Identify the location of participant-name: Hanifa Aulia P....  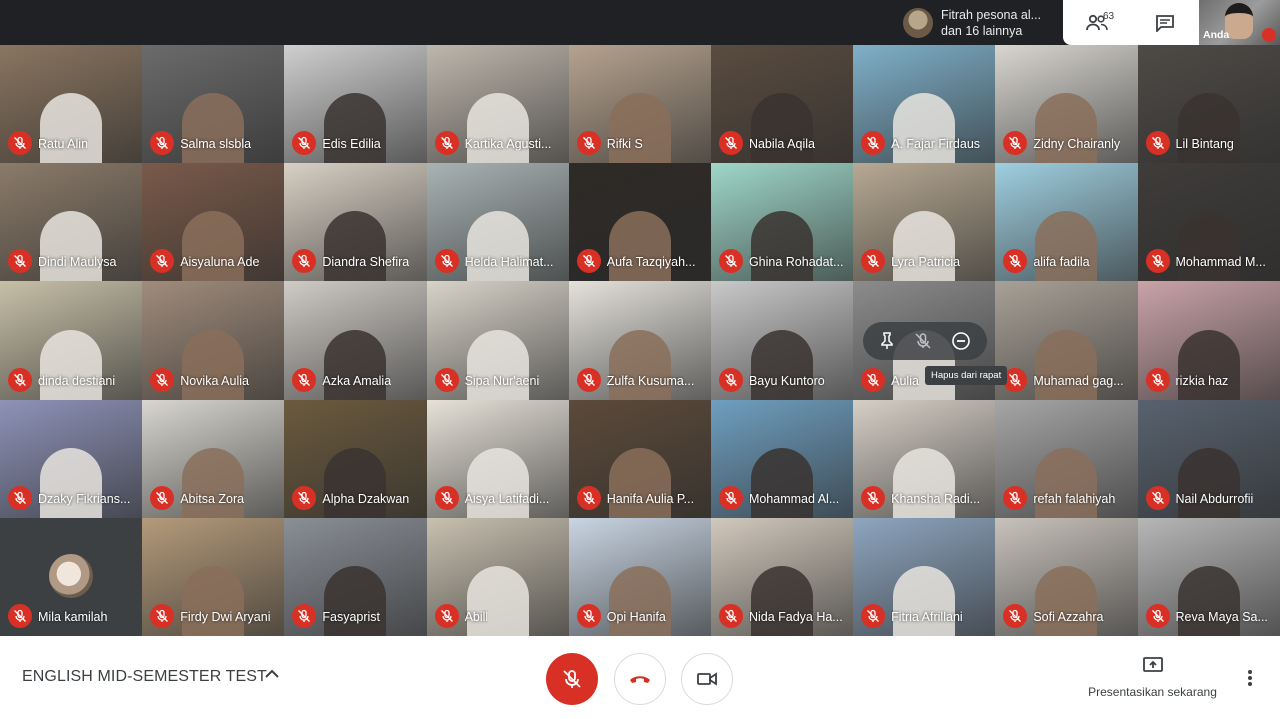
(650, 498).